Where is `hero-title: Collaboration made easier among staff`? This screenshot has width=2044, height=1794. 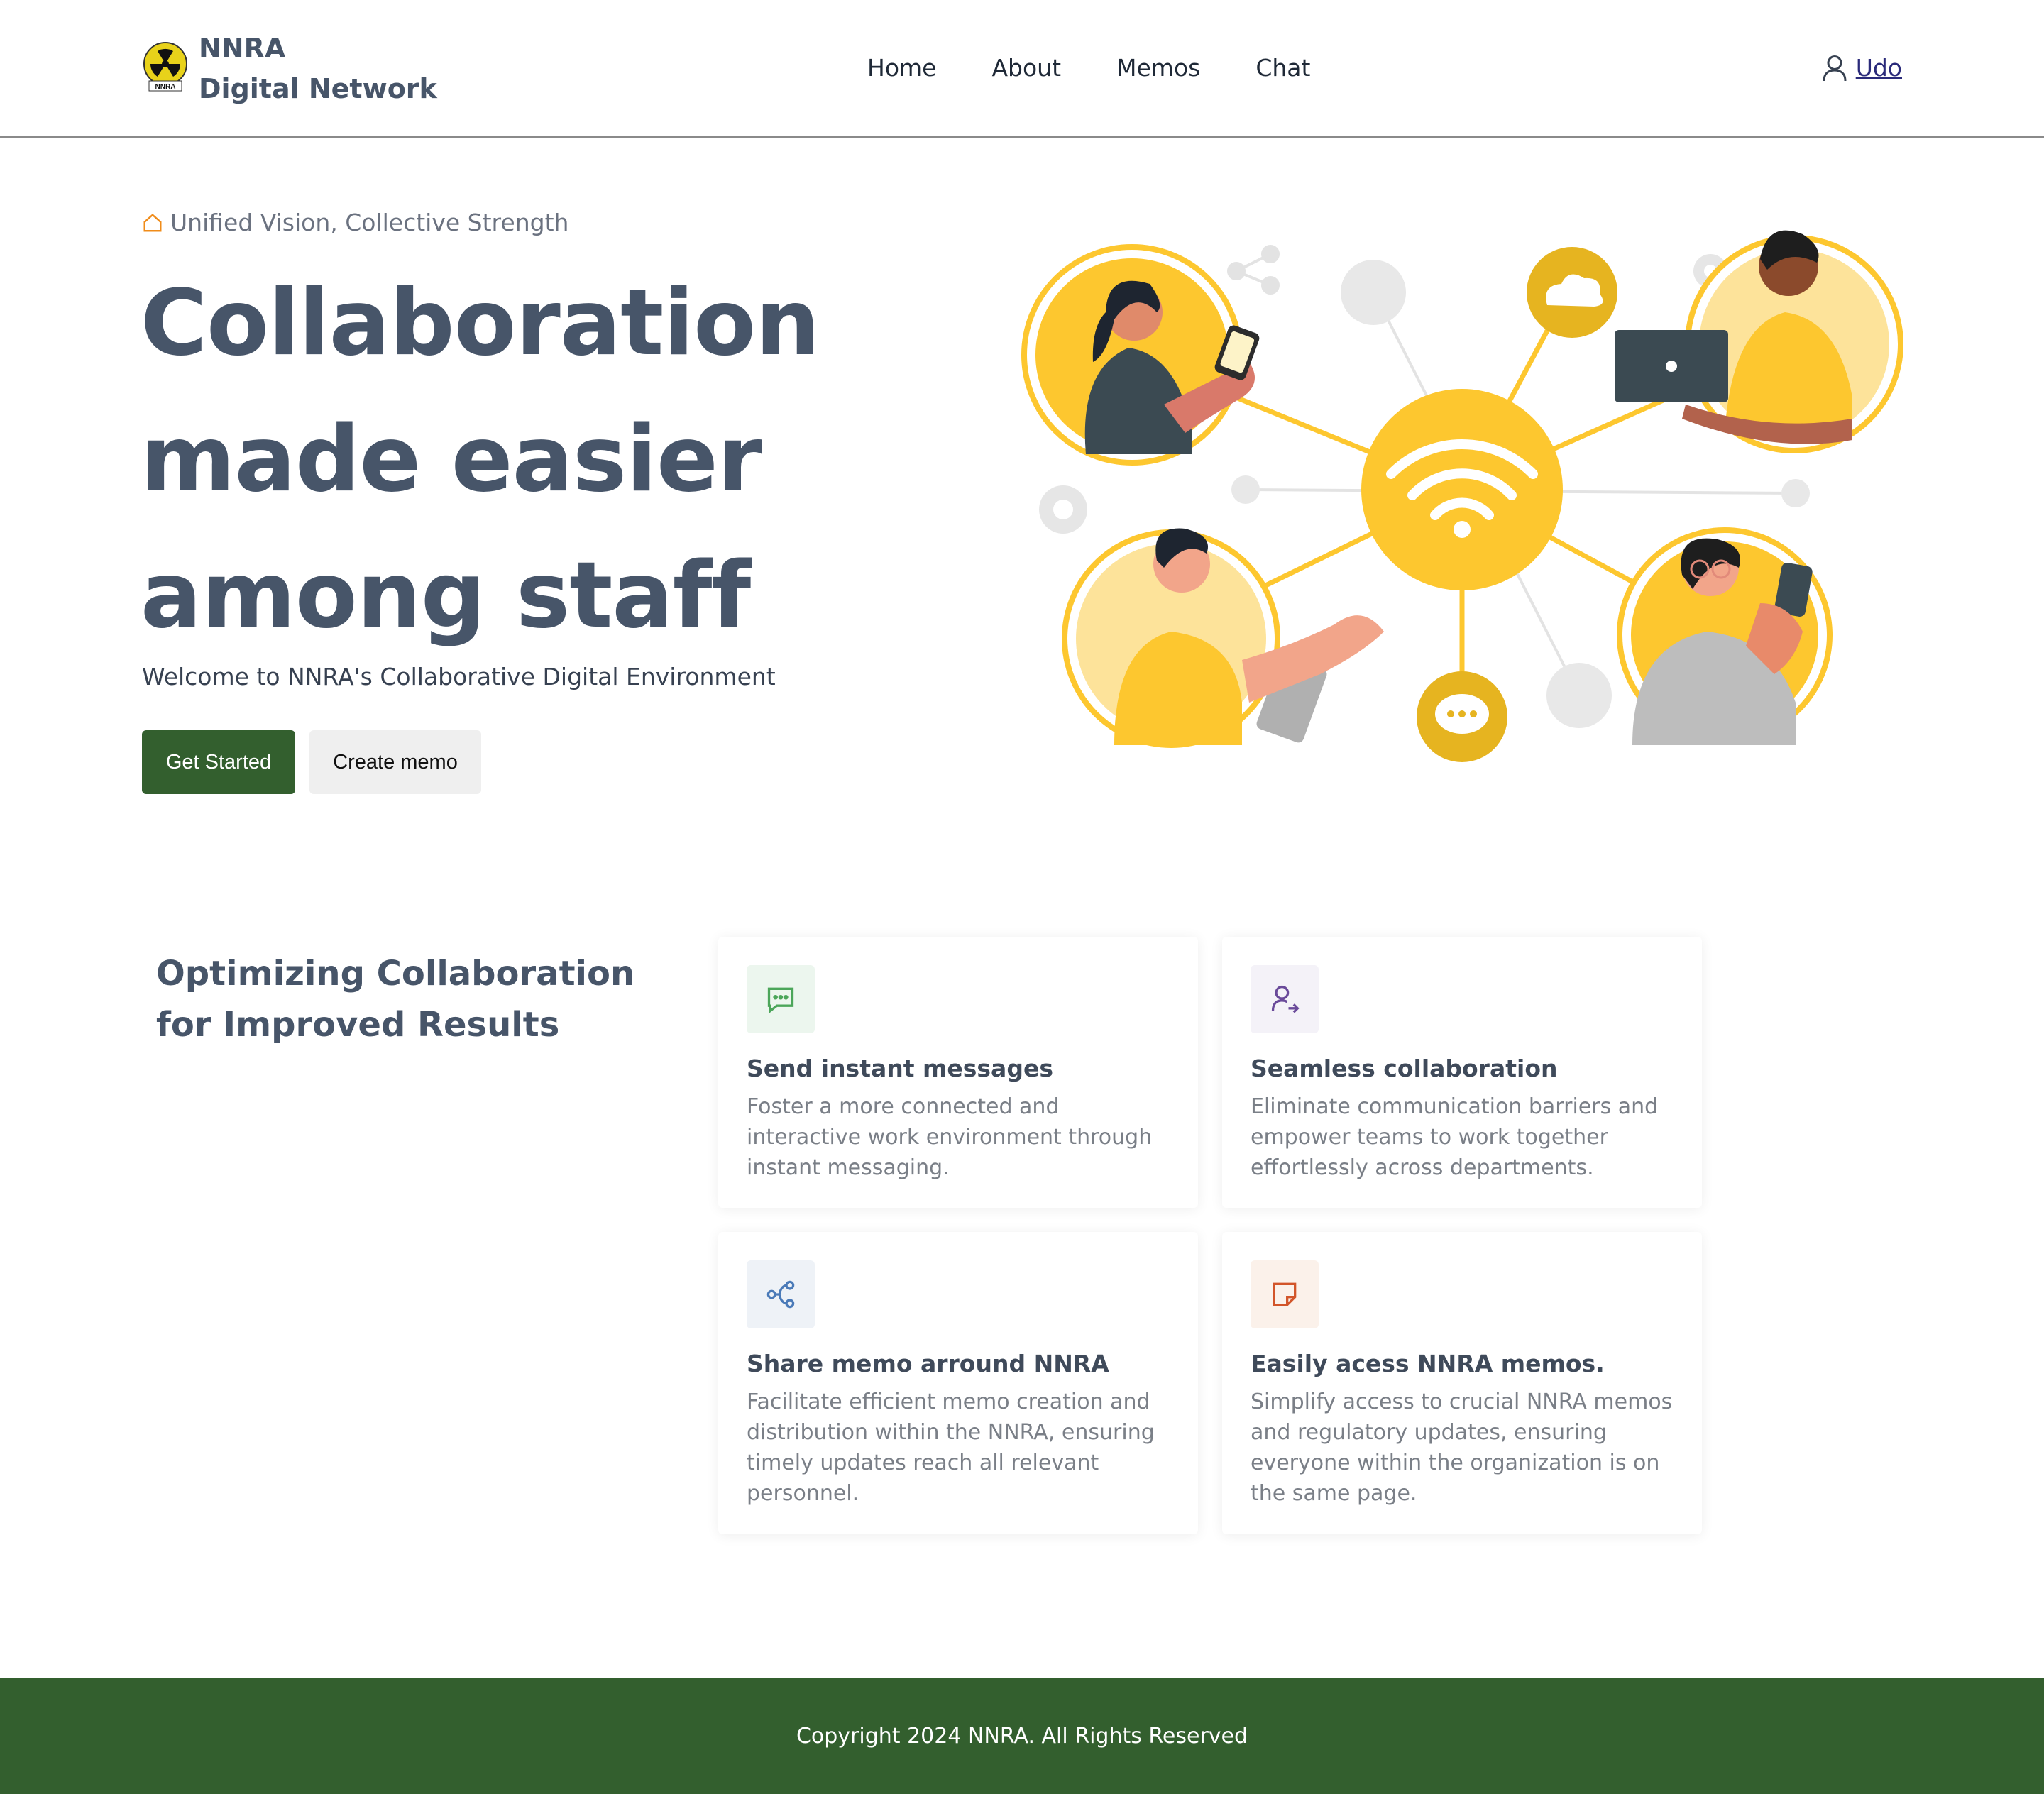
hero-title: Collaboration made easier among staff is located at coordinates (549, 459).